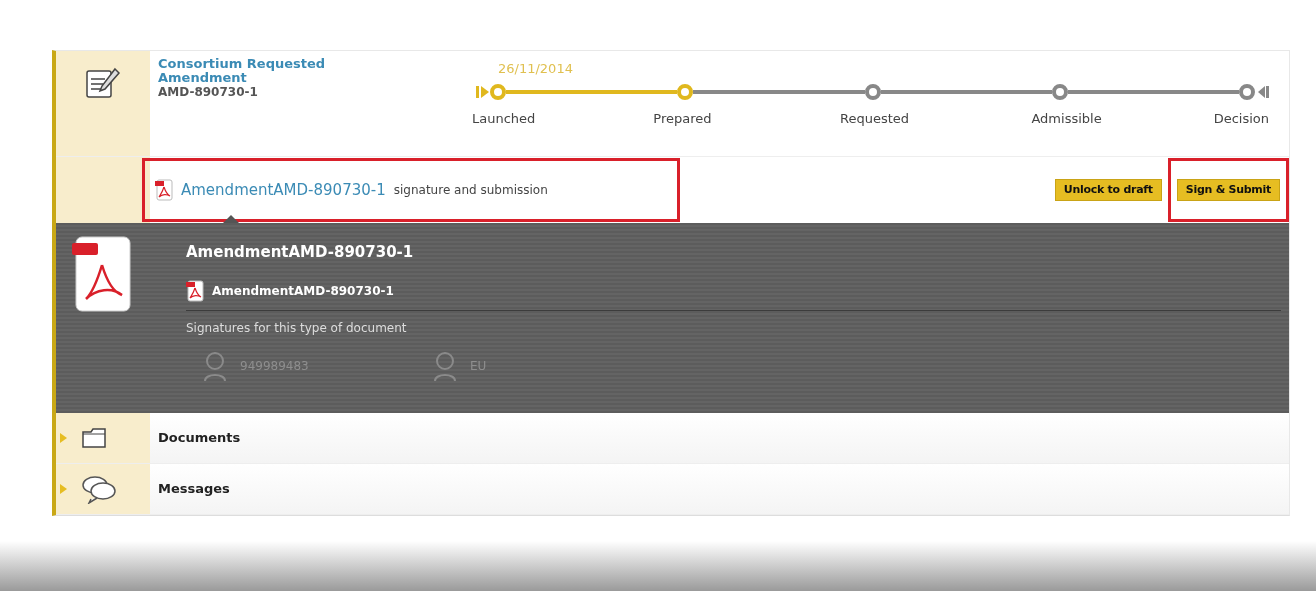 This screenshot has height=591, width=1316. Describe the element at coordinates (242, 71) in the screenshot. I see `case-title: Consortium Requested Amendment` at that location.